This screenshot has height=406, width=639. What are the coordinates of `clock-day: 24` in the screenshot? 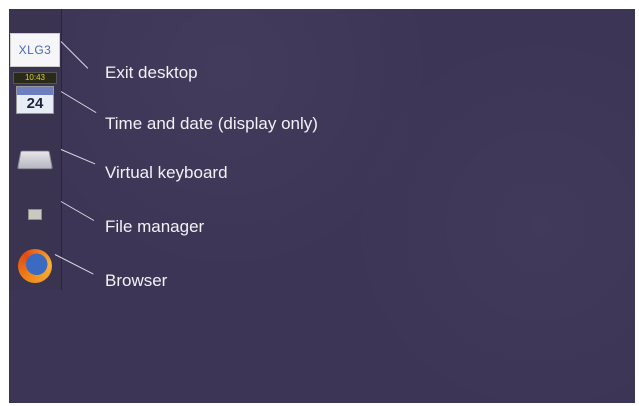 It's located at (35, 103).